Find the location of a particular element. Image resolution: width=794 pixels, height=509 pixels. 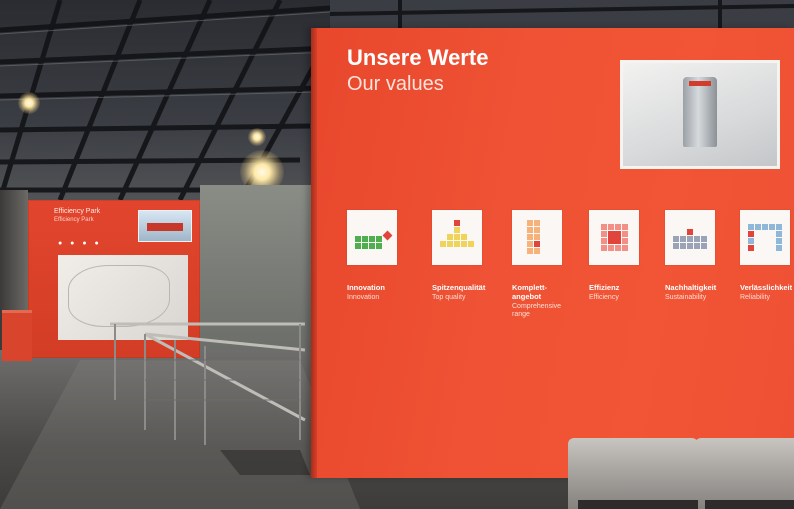

sustainability-icon is located at coordinates (690, 237).